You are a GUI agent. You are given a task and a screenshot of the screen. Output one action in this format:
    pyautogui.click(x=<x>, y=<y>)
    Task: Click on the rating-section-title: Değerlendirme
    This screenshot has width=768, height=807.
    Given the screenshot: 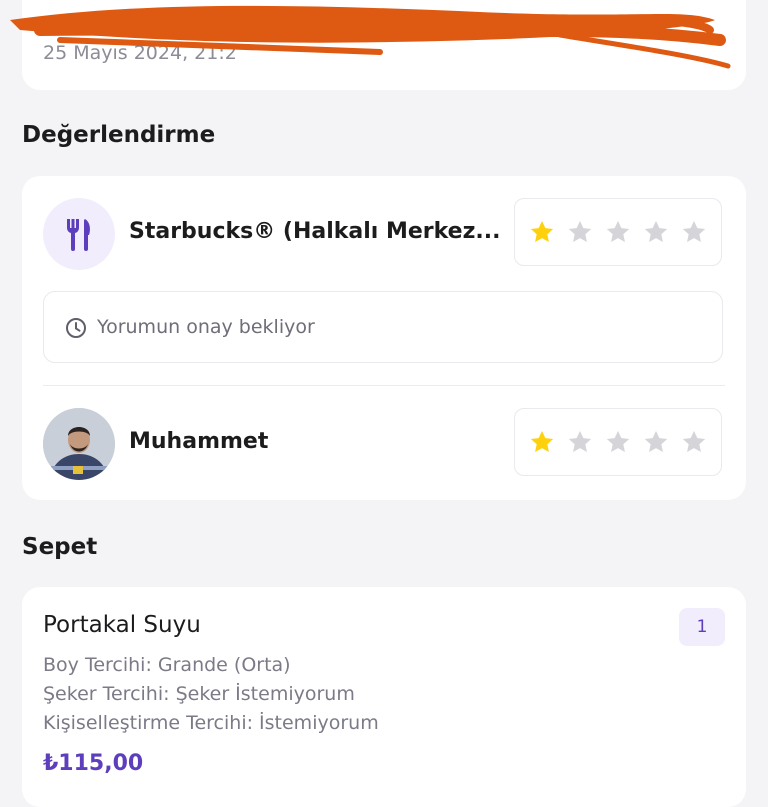 What is the action you would take?
    pyautogui.click(x=119, y=135)
    